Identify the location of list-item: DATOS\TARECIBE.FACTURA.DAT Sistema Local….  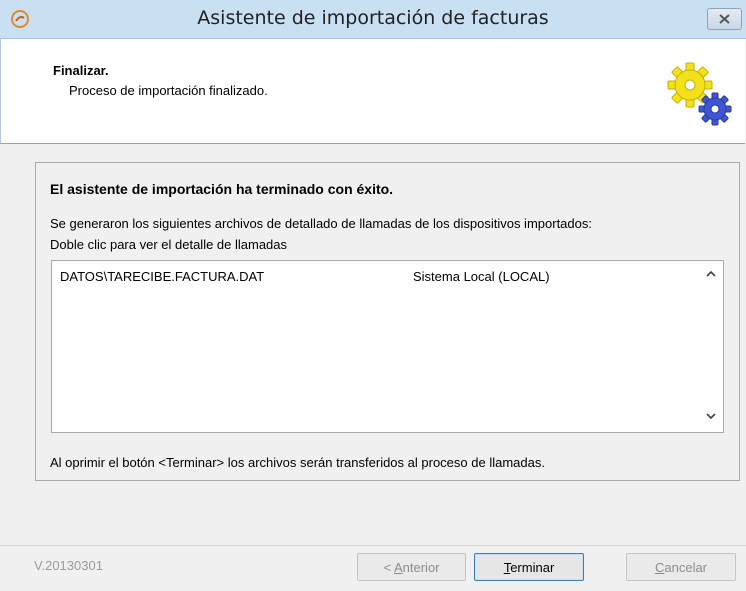
(375, 278).